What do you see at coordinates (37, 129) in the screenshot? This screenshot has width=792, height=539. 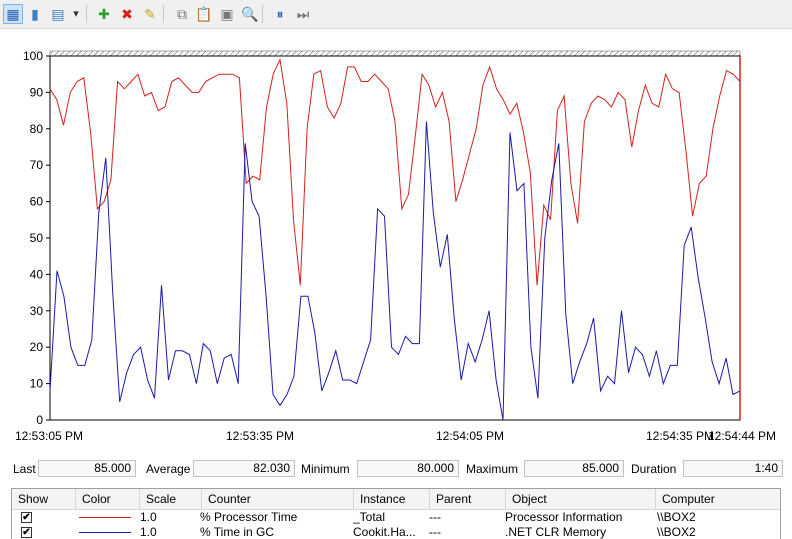 I see `y-tick-label: 80` at bounding box center [37, 129].